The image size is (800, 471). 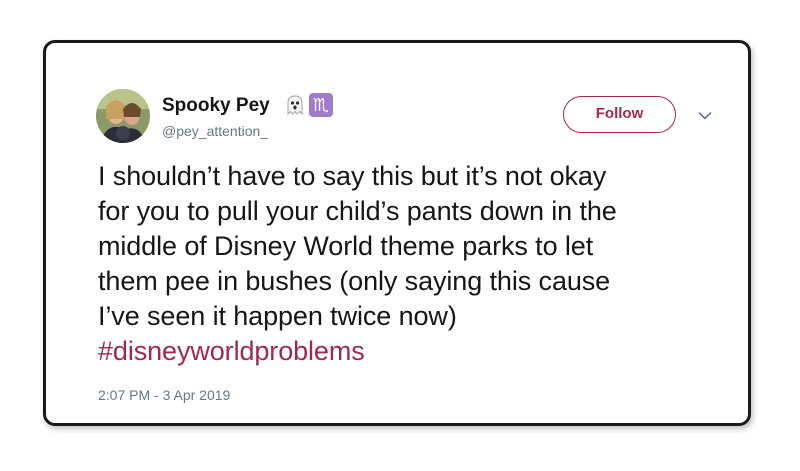 I want to click on timestamp: 2:07 PM - 3 Apr 2019, so click(x=164, y=395).